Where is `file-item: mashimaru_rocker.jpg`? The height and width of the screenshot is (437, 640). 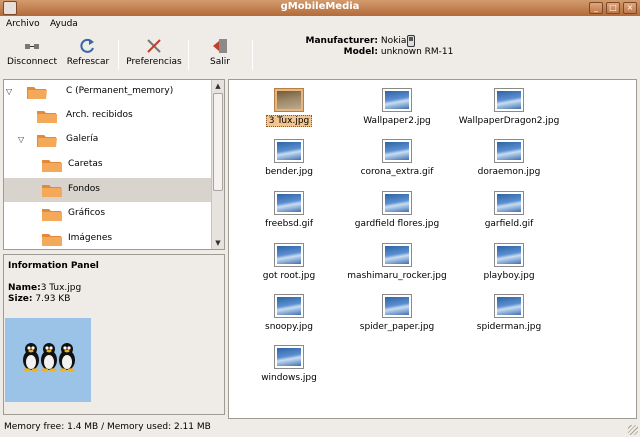 file-item: mashimaru_rocker.jpg is located at coordinates (397, 261).